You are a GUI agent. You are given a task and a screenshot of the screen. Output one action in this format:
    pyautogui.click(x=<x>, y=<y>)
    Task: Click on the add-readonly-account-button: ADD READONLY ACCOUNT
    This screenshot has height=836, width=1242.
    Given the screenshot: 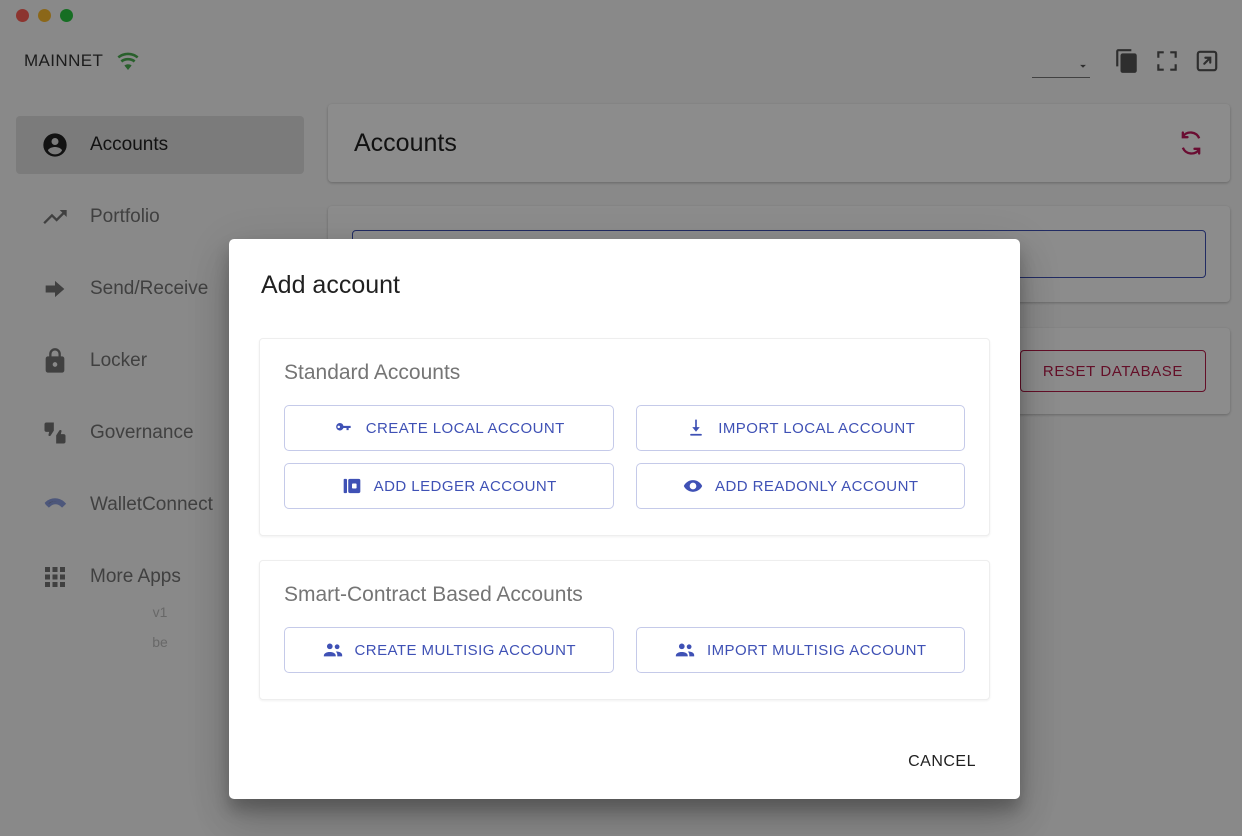 What is the action you would take?
    pyautogui.click(x=800, y=486)
    